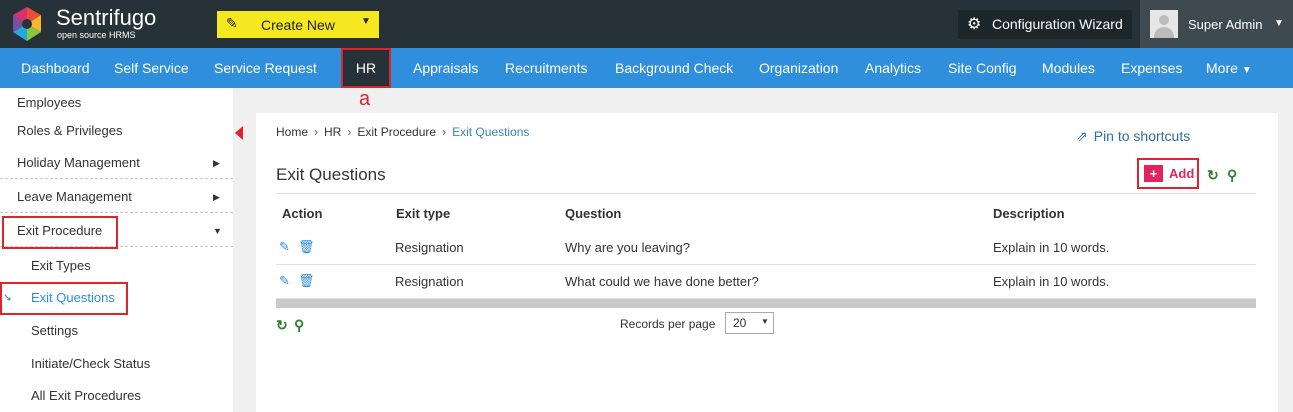  Describe the element at coordinates (798, 68) in the screenshot. I see `nav-organization: Organization` at that location.